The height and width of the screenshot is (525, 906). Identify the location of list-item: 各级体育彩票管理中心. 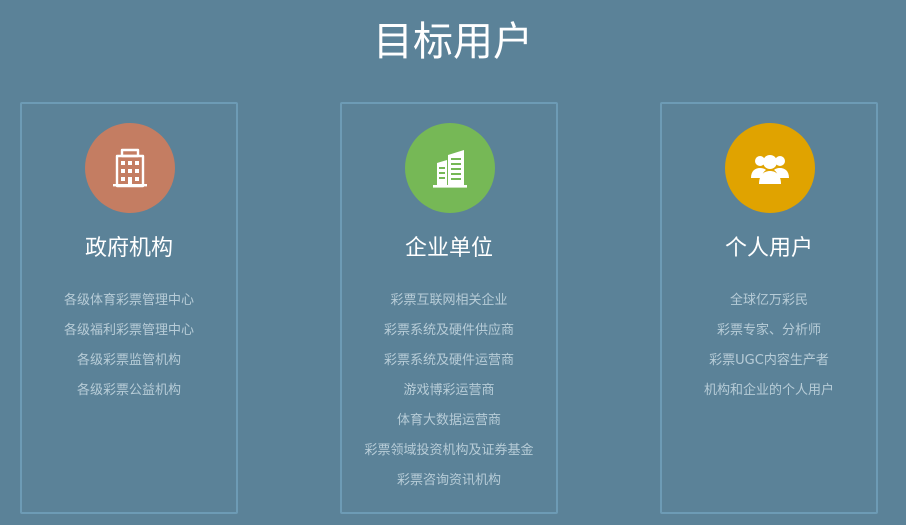
(128, 300).